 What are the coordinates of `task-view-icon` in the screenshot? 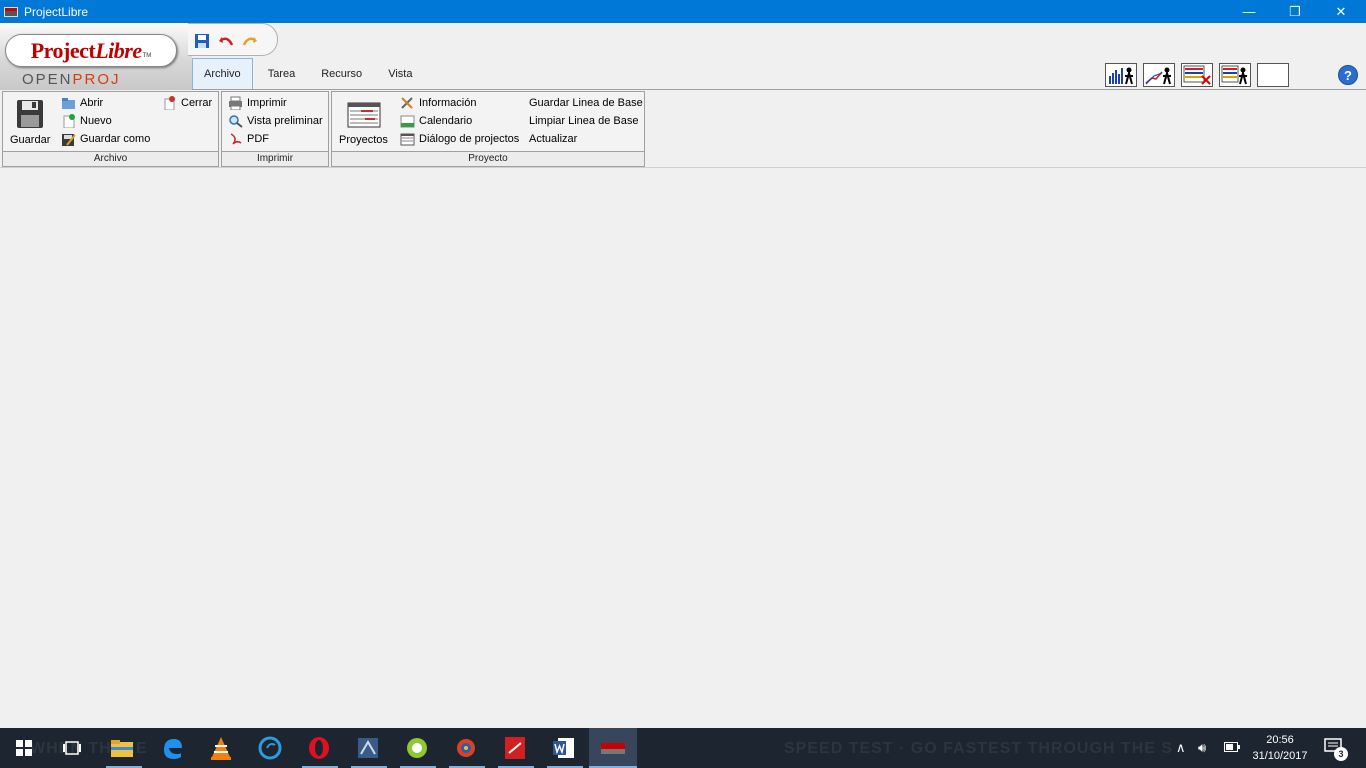 It's located at (72, 748).